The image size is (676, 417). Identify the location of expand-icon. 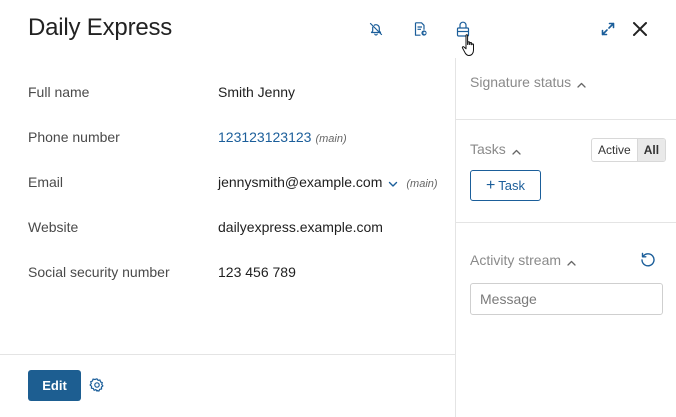
(608, 29).